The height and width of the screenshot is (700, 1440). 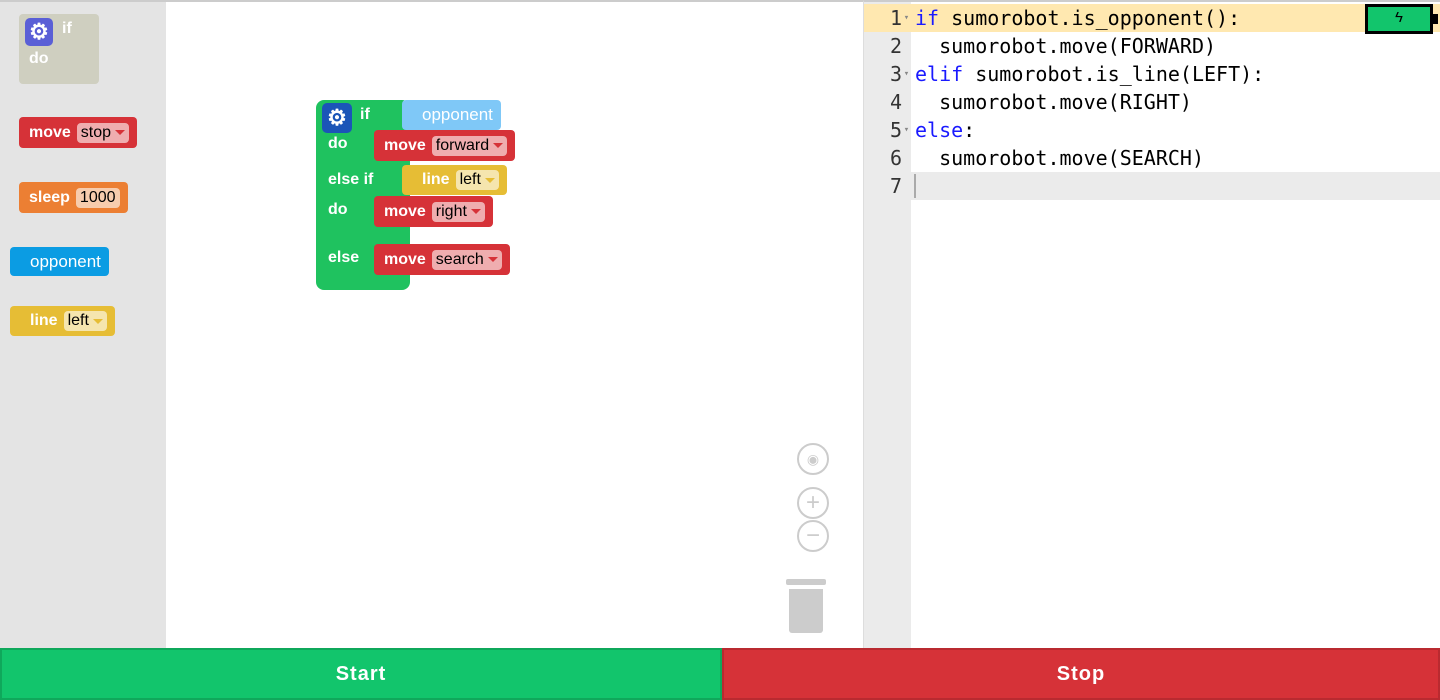 I want to click on code-line: 7, so click(x=1152, y=186).